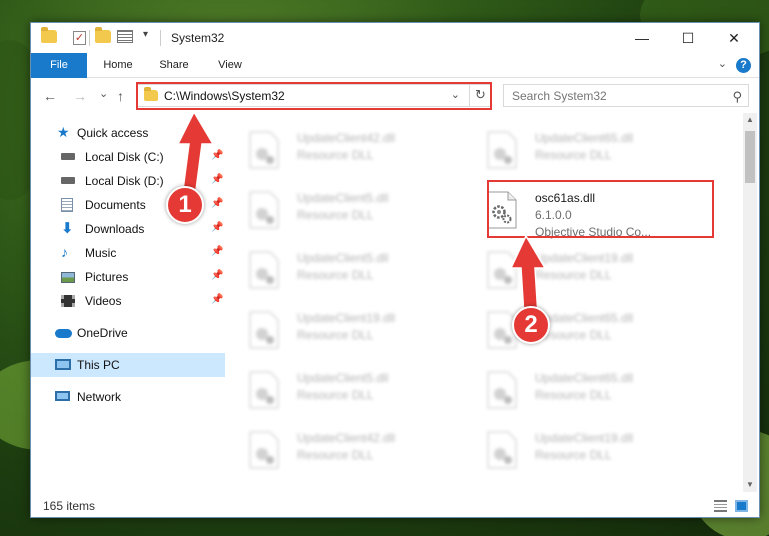 The height and width of the screenshot is (536, 769). Describe the element at coordinates (103, 301) in the screenshot. I see `sidebar-item-label: Videos` at that location.